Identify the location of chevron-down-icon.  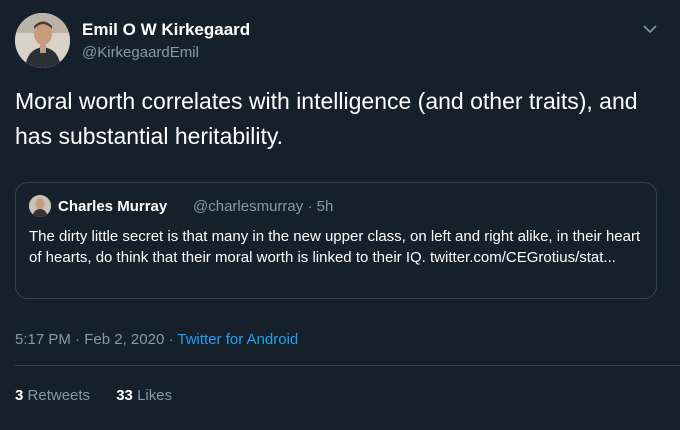
(650, 29).